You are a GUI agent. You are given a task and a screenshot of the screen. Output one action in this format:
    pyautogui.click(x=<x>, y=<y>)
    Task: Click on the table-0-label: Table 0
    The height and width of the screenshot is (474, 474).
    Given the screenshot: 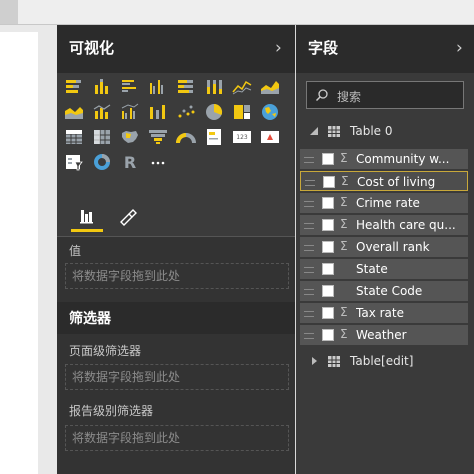 What is the action you would take?
    pyautogui.click(x=371, y=131)
    